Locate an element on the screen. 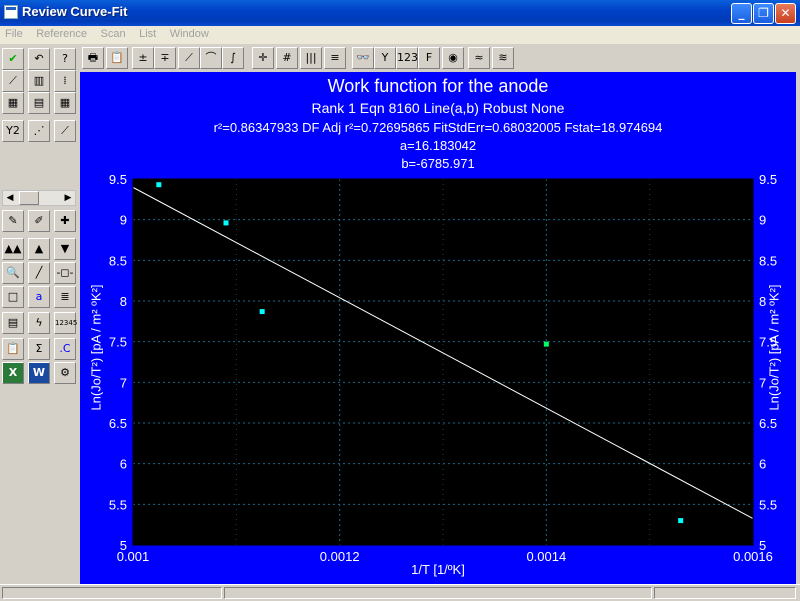 The height and width of the screenshot is (601, 800). y-tick-label-left: 5.5 is located at coordinates (118, 504).